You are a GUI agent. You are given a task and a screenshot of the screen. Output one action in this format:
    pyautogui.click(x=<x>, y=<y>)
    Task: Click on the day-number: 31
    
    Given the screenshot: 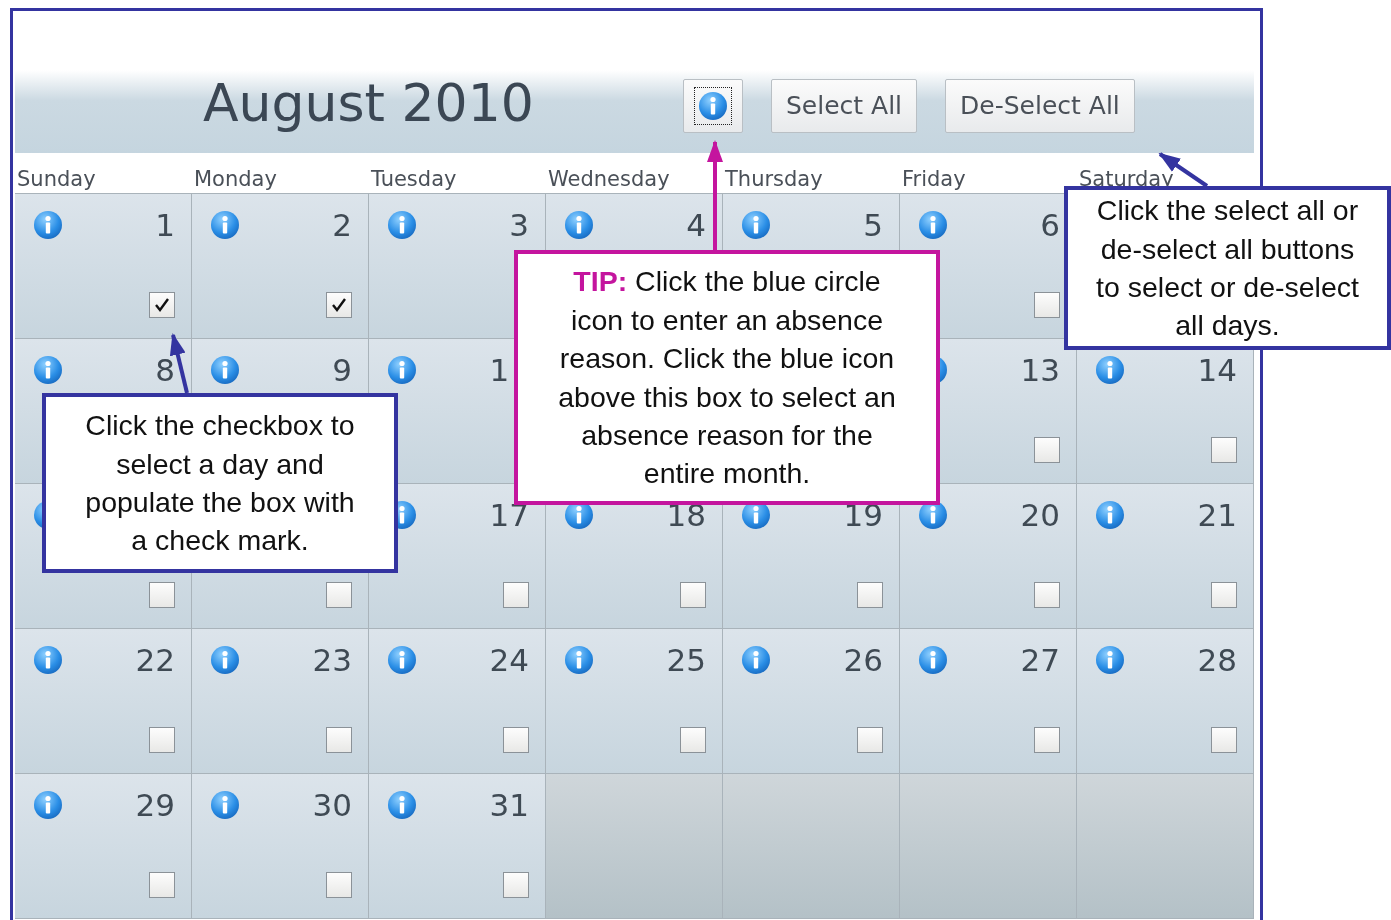 What is the action you would take?
    pyautogui.click(x=509, y=805)
    